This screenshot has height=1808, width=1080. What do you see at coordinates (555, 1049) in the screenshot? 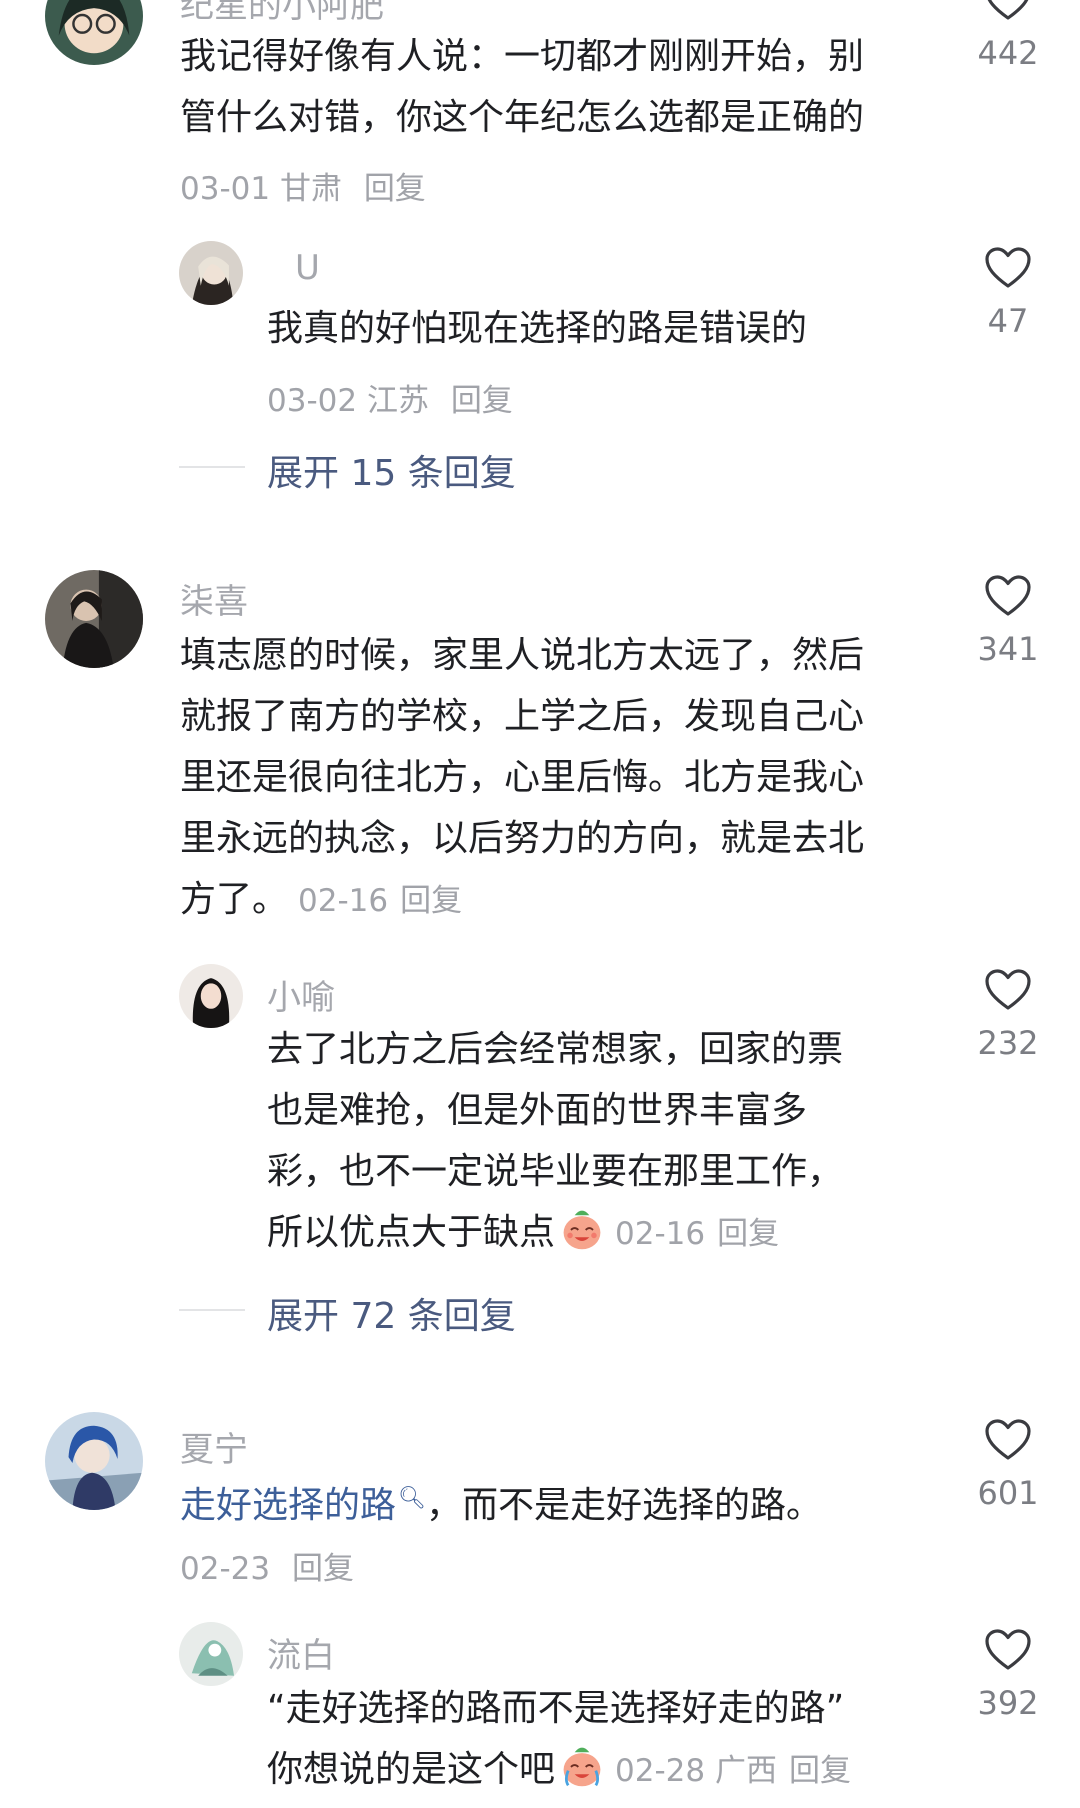
I see `reply-text-line: 去了北方之后会经常想家，回家的票` at bounding box center [555, 1049].